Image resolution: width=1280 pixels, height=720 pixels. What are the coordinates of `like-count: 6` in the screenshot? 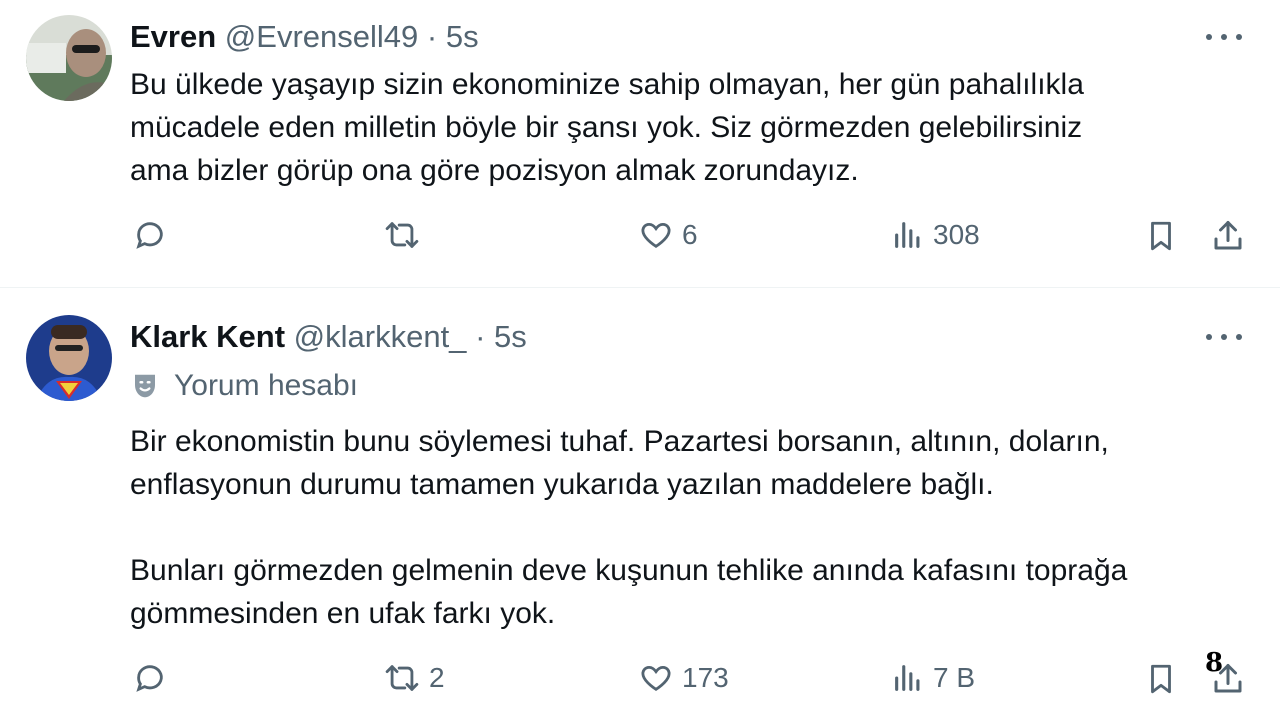 It's located at (690, 234).